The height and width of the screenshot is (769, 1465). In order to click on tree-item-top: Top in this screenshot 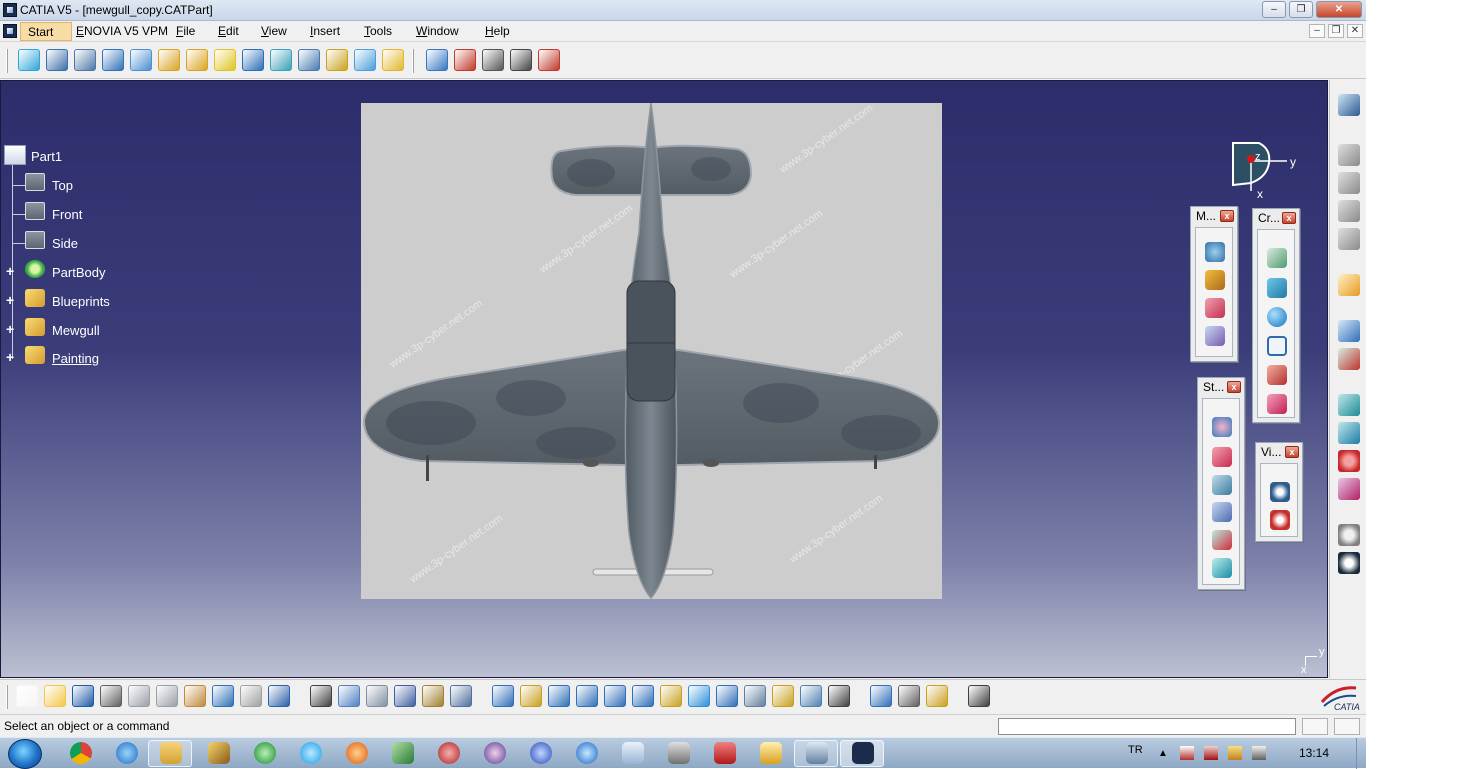, I will do `click(62, 185)`.